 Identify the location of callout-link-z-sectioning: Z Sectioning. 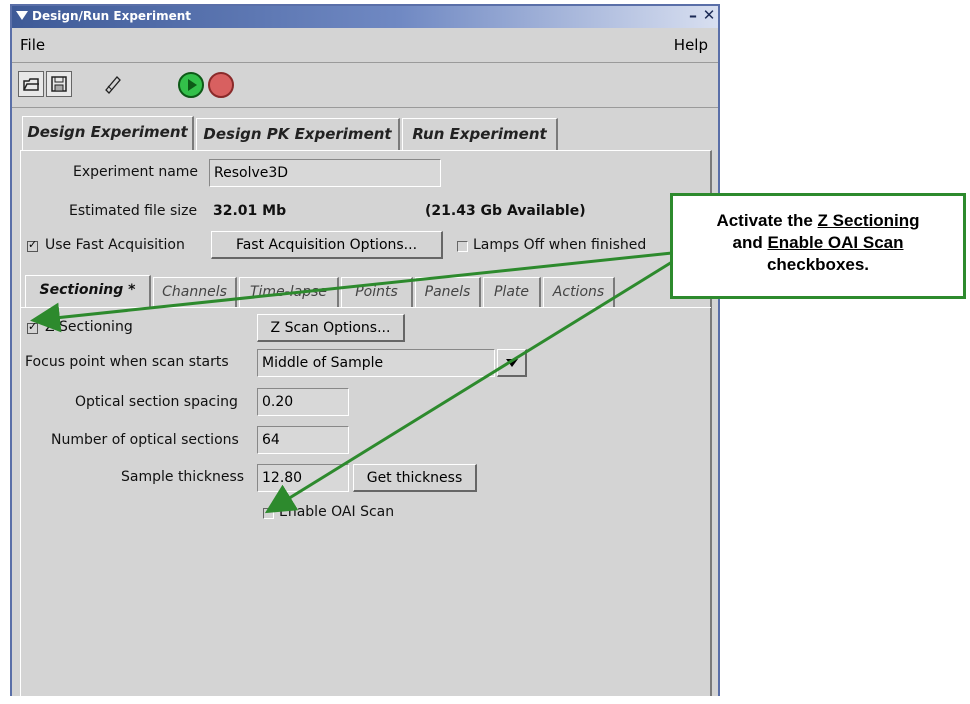
(868, 220).